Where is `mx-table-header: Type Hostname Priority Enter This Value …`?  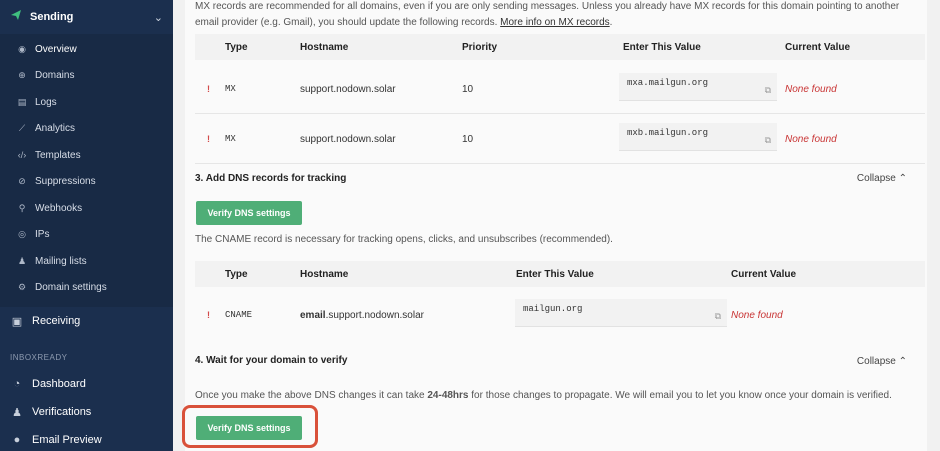
mx-table-header: Type Hostname Priority Enter This Value … is located at coordinates (560, 47).